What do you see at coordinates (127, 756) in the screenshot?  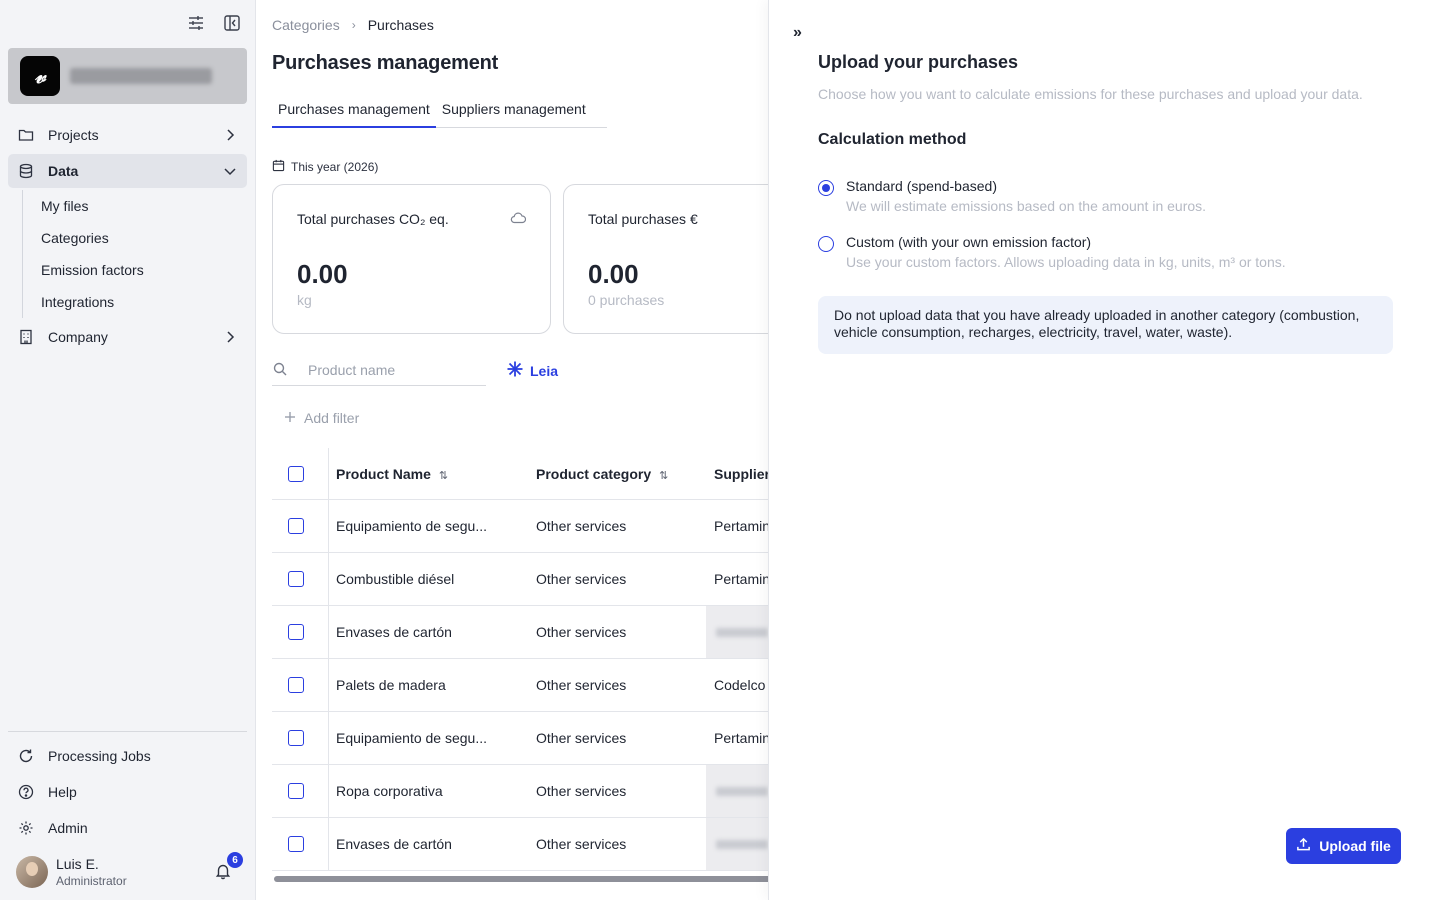 I see `sidebar-item-processing-jobs: Processing Jobs` at bounding box center [127, 756].